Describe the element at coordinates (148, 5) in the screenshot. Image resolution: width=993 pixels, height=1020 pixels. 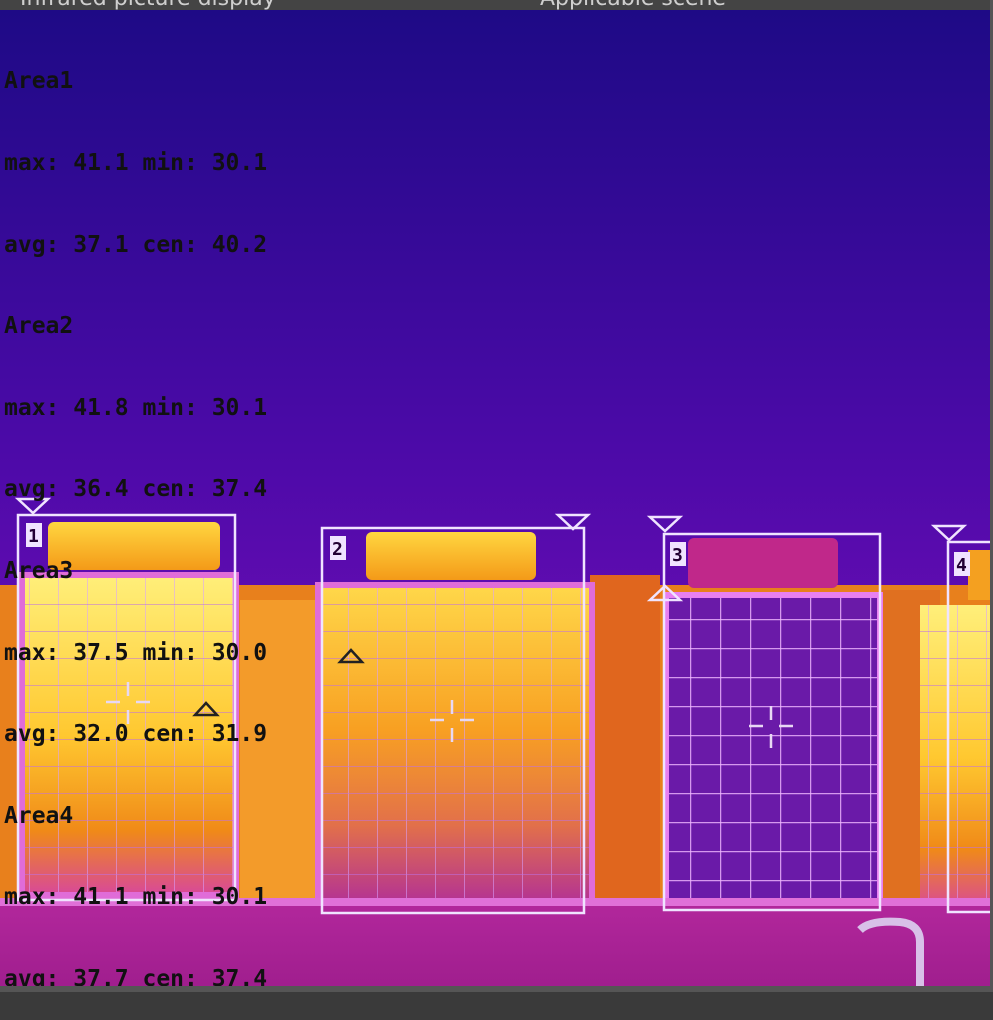
I see `left-caption: Infrared picture display` at that location.